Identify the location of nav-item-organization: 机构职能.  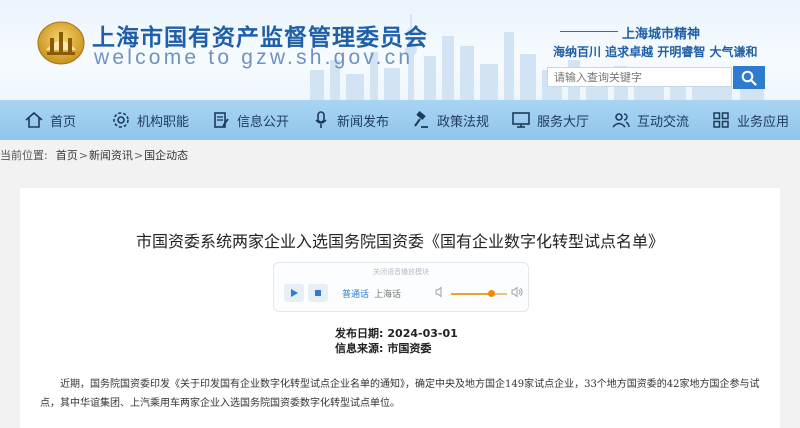
(150, 120).